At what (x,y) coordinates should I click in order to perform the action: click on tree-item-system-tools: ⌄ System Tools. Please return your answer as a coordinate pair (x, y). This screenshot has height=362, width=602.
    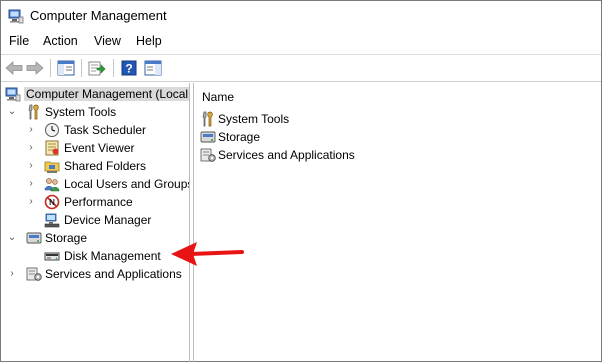
    Looking at the image, I should click on (95, 112).